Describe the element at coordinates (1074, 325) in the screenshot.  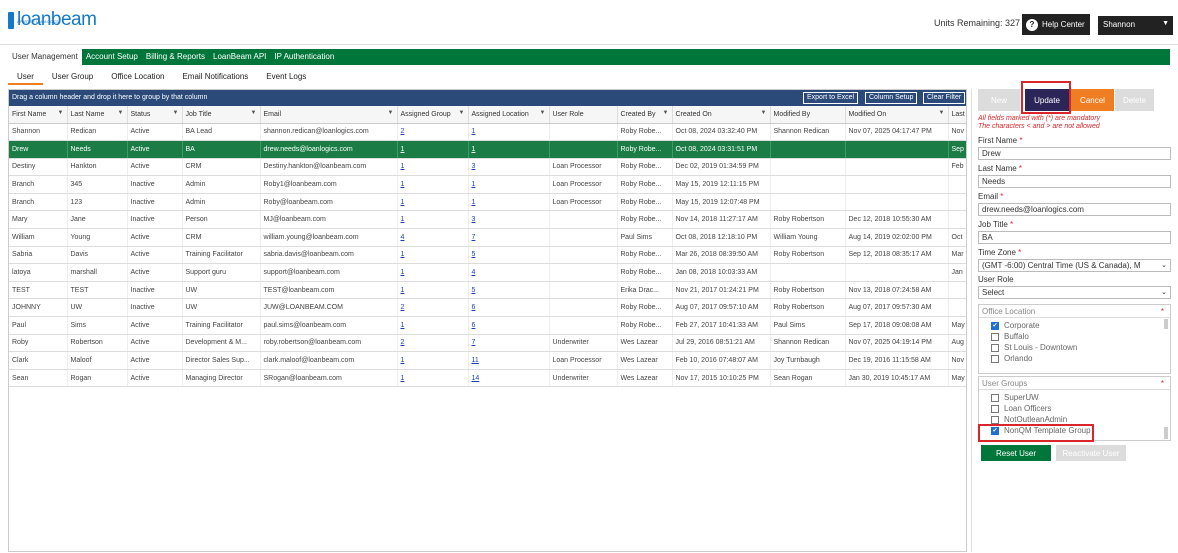
I see `checkbox-item: ✔ Corporate` at that location.